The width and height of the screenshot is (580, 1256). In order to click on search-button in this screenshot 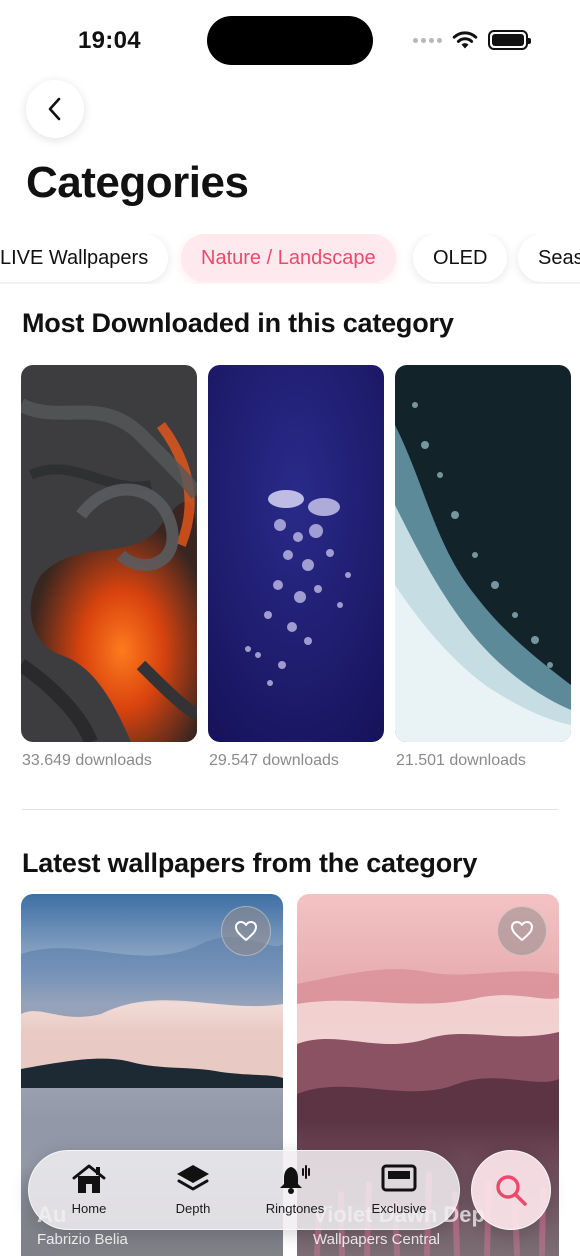, I will do `click(511, 1190)`.